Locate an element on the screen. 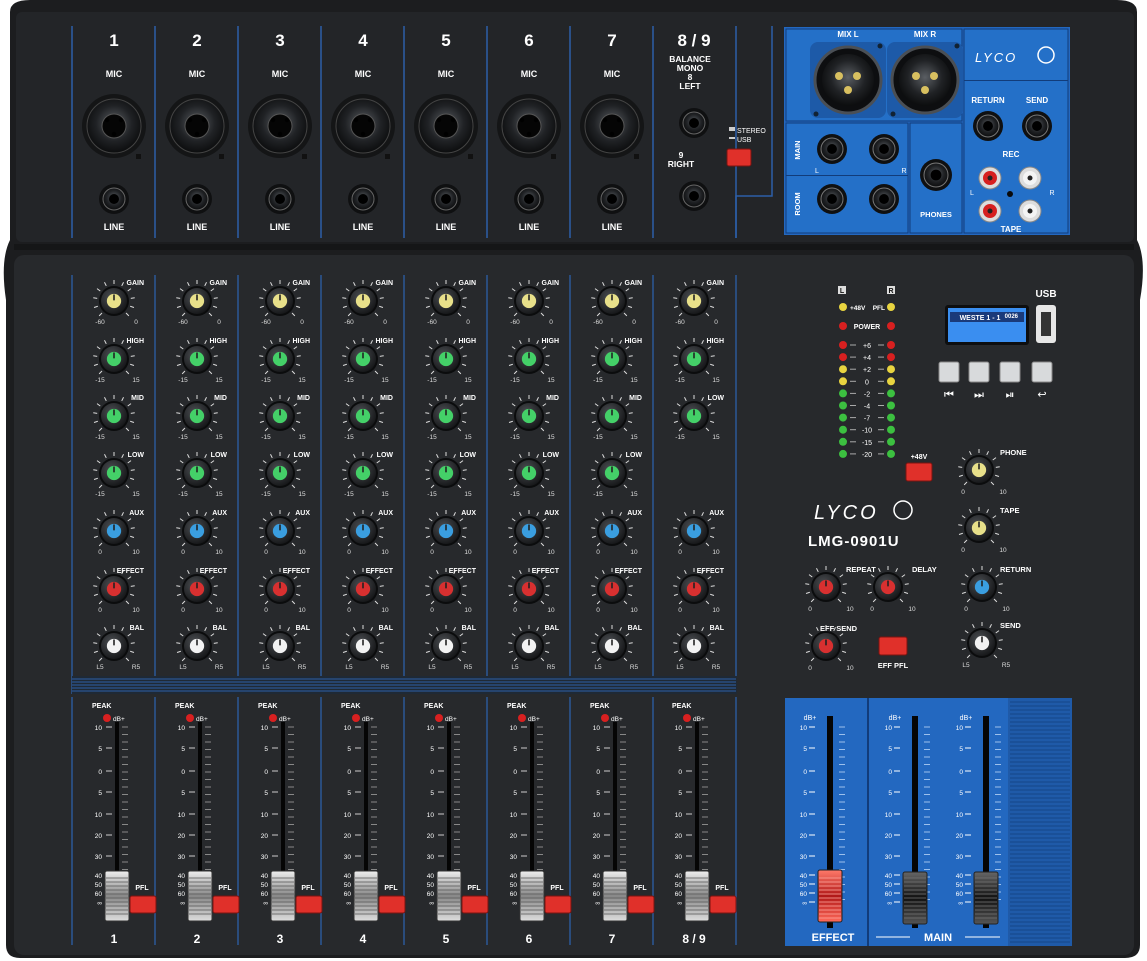 This screenshot has width=1147, height=961. peak-led is located at coordinates (687, 718).